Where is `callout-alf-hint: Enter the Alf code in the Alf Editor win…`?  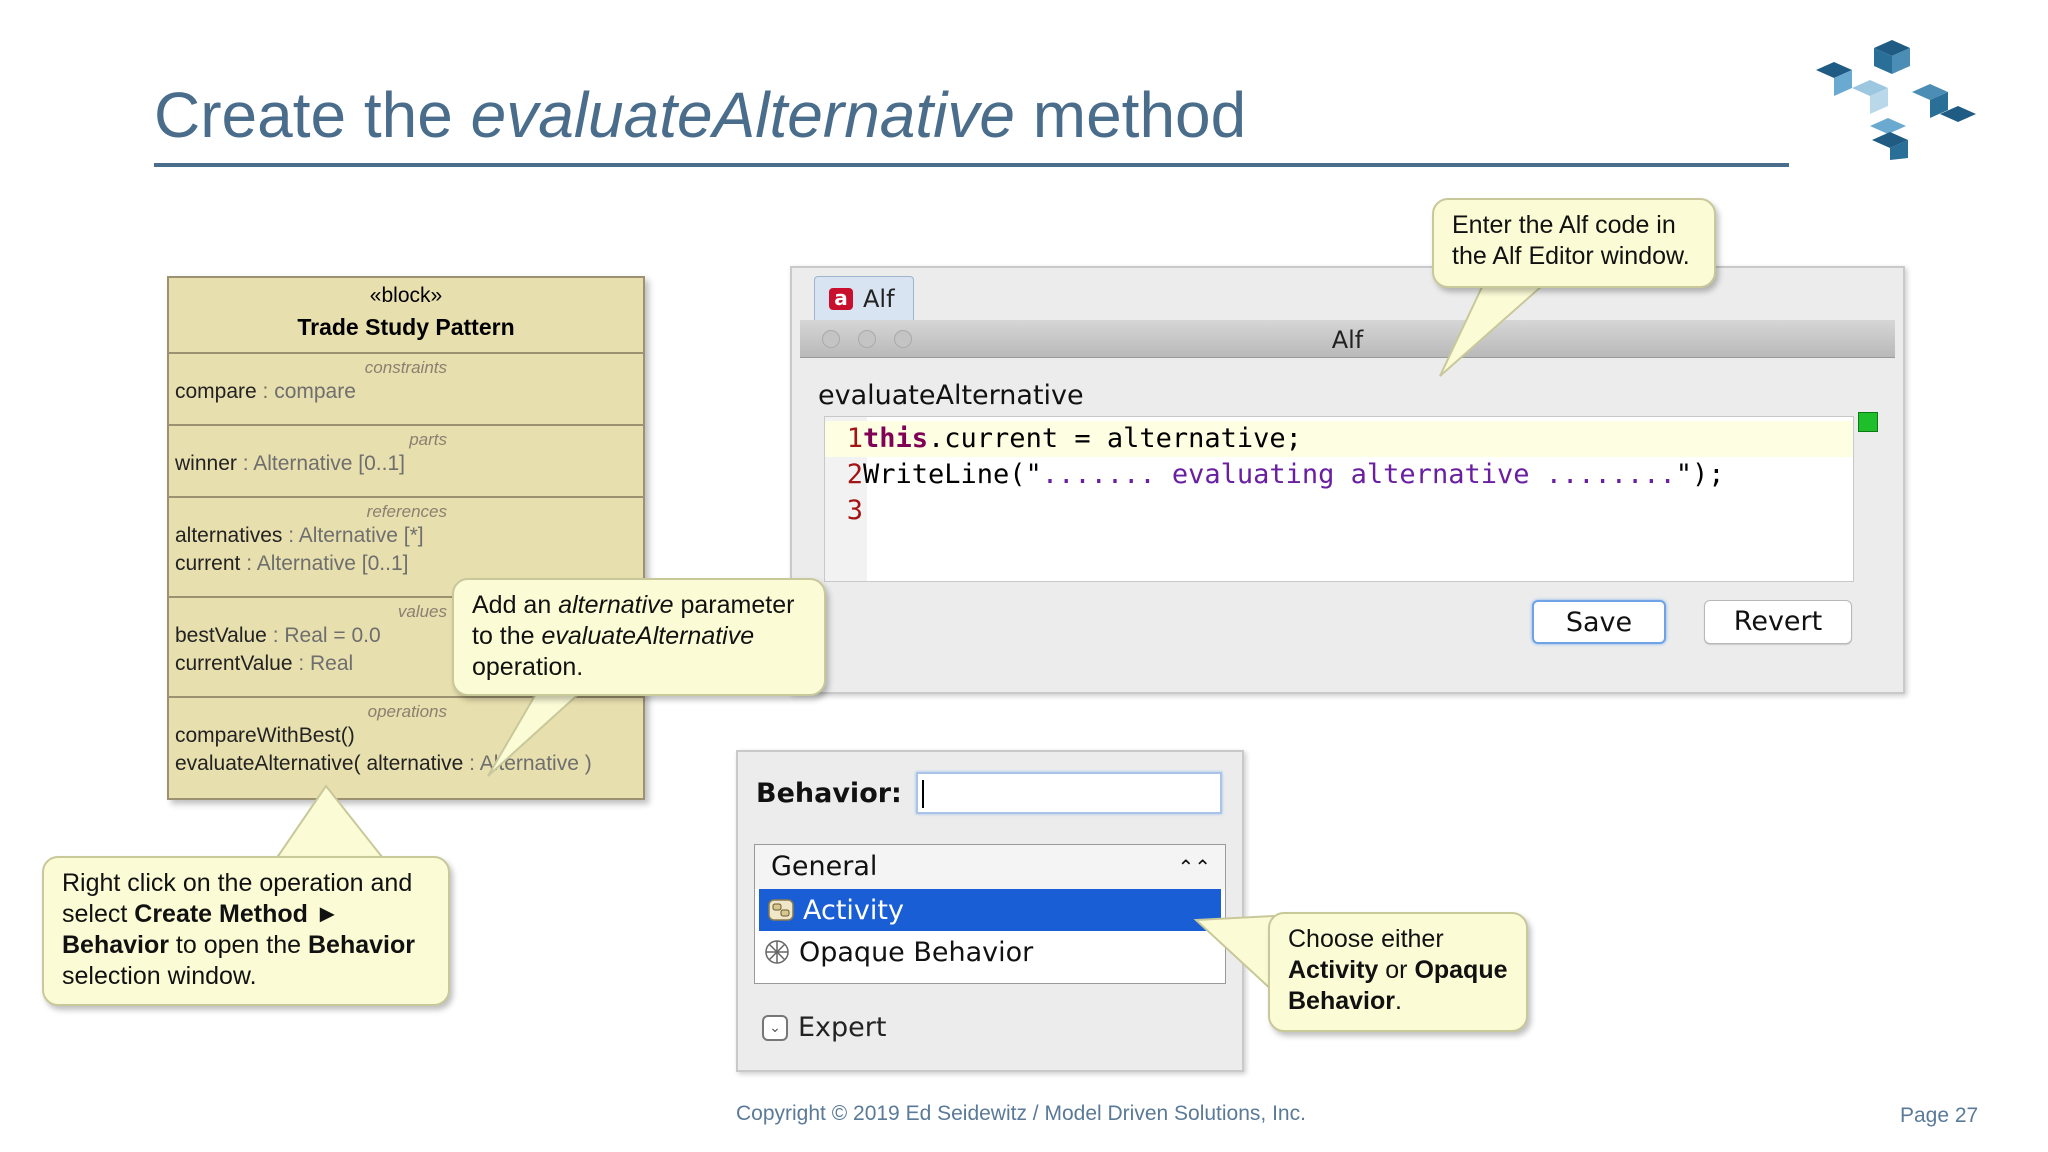
callout-alf-hint: Enter the Alf code in the Alf Editor win… is located at coordinates (1574, 243).